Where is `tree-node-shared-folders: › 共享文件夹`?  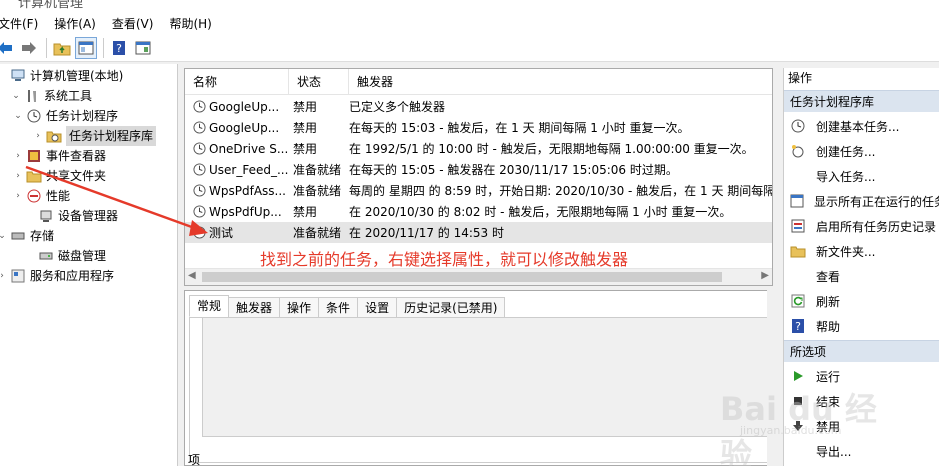 tree-node-shared-folders: › 共享文件夹 is located at coordinates (59, 176).